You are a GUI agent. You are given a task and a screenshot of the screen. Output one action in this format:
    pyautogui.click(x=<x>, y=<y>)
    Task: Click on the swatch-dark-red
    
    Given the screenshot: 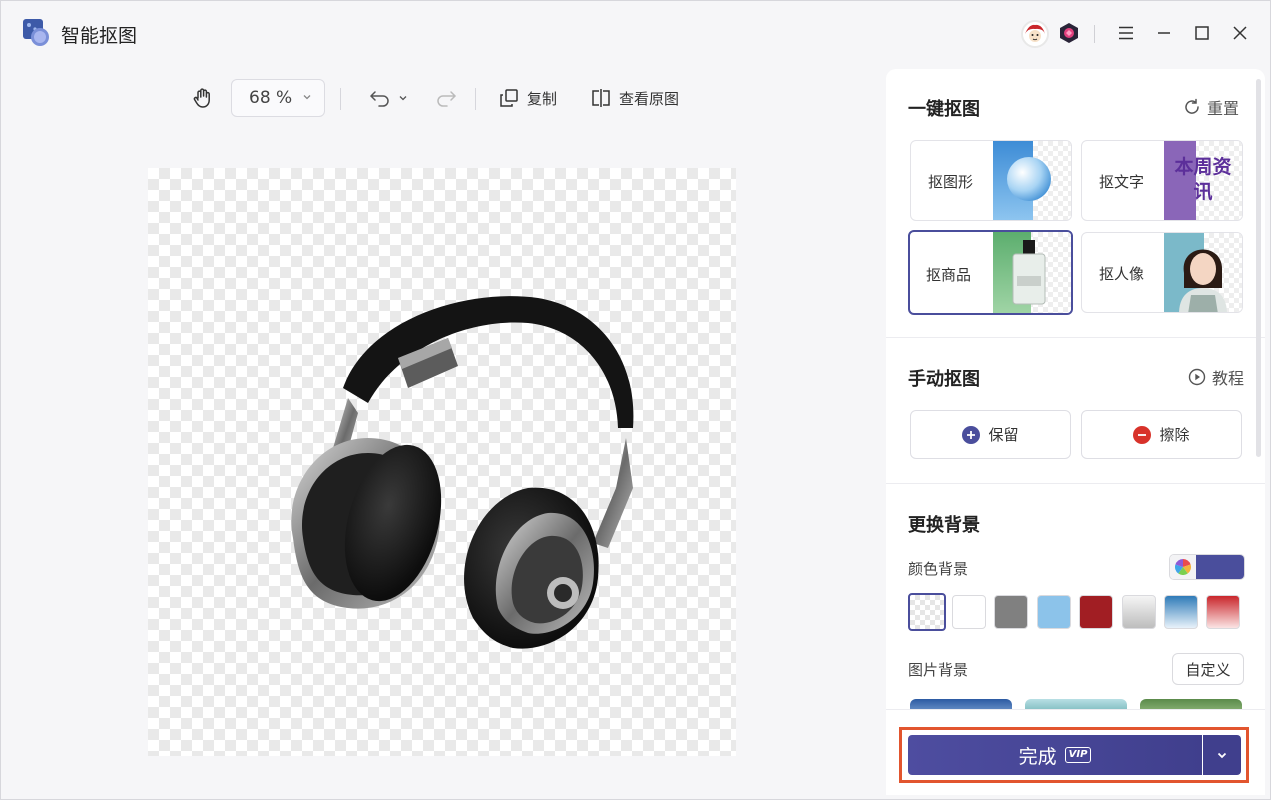 What is the action you would take?
    pyautogui.click(x=1096, y=612)
    